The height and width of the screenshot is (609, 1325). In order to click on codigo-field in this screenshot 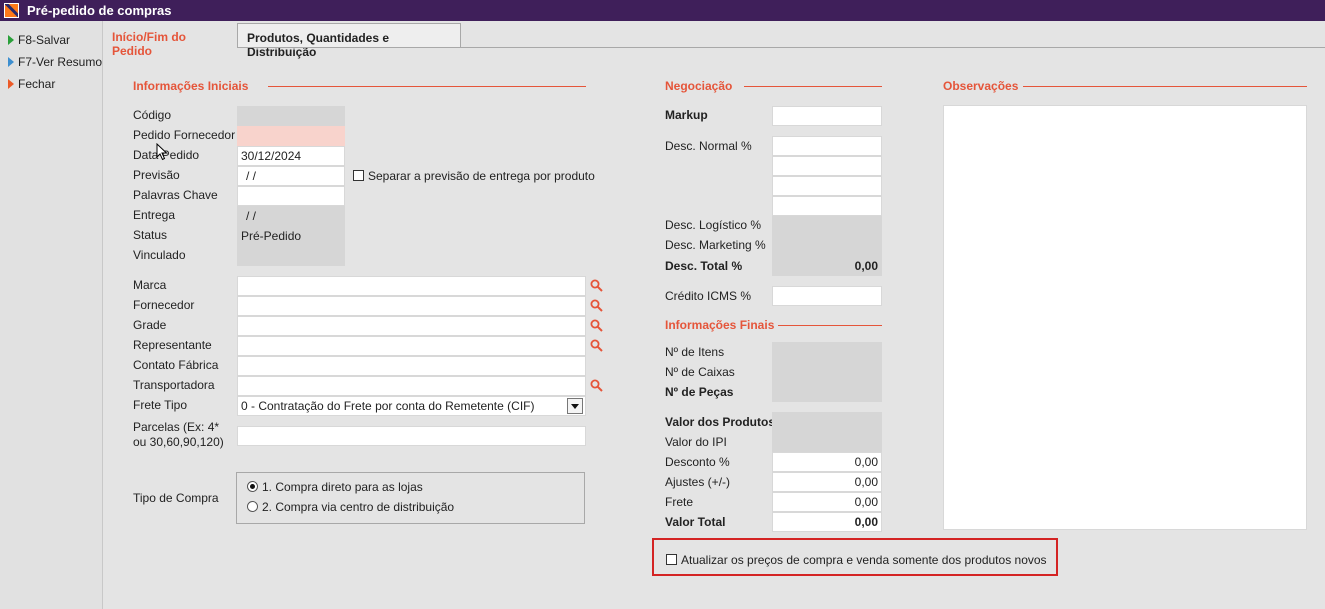, I will do `click(291, 116)`.